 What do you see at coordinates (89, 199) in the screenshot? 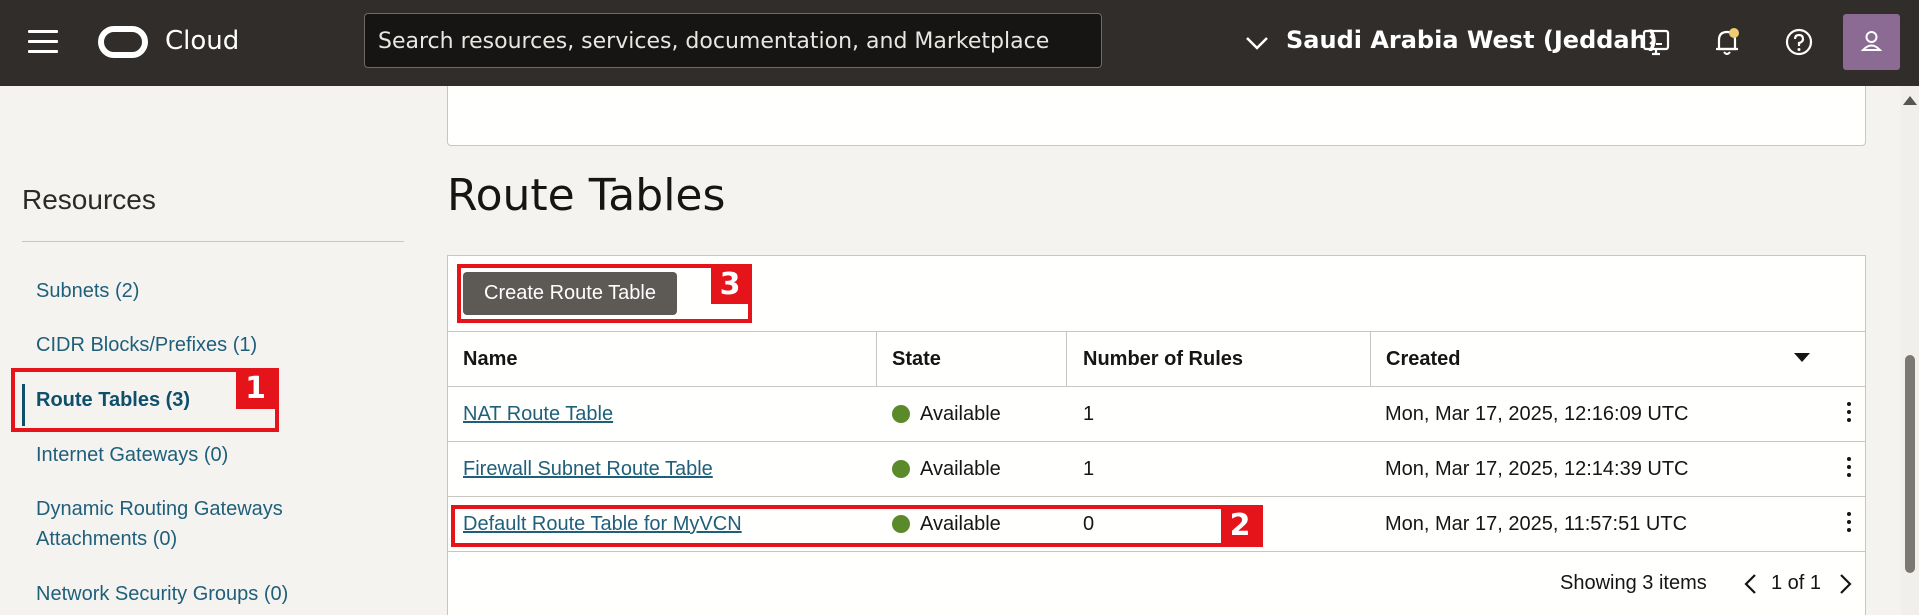
I see `resources-heading: Resources` at bounding box center [89, 199].